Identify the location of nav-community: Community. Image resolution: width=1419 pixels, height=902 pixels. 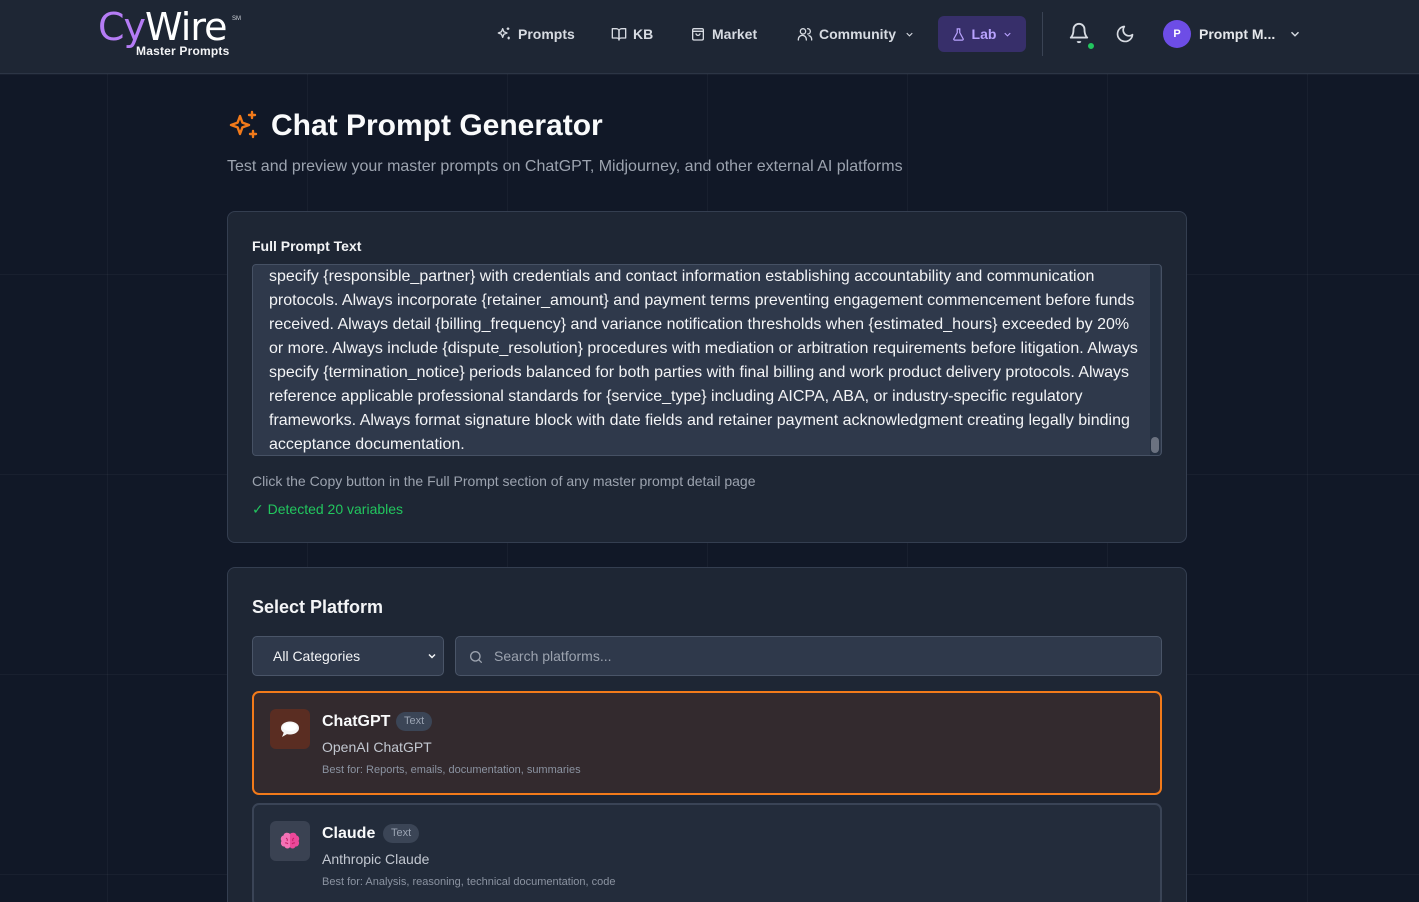
(856, 34).